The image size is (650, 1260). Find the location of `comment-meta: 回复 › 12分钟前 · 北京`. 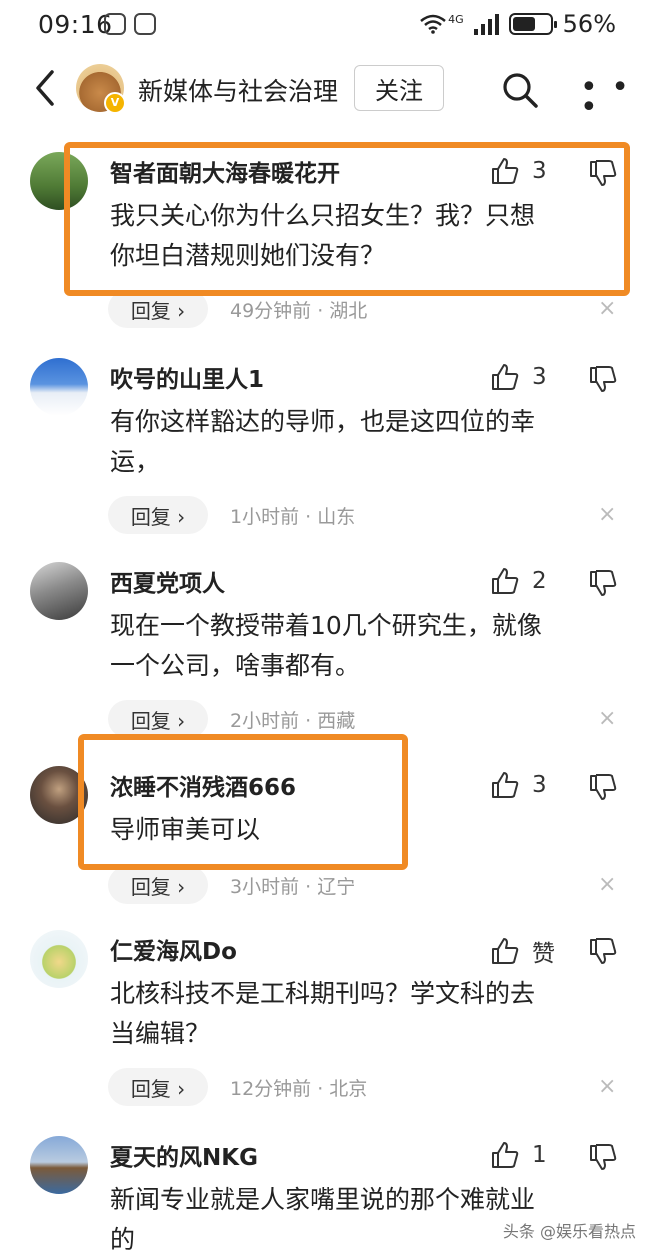

comment-meta: 回复 › 12分钟前 · 北京 is located at coordinates (237, 1087).